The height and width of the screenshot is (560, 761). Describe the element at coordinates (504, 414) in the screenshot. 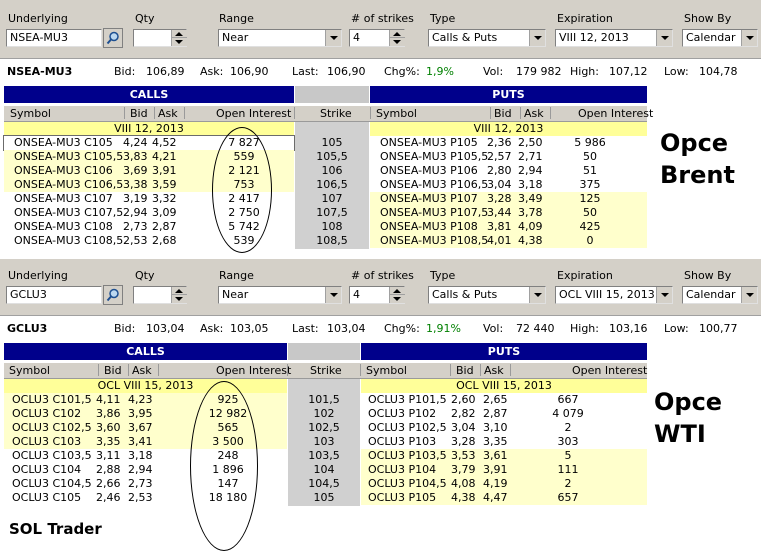

I see `put-row: OCLU3 P102 2,82 2,87 4 079` at that location.